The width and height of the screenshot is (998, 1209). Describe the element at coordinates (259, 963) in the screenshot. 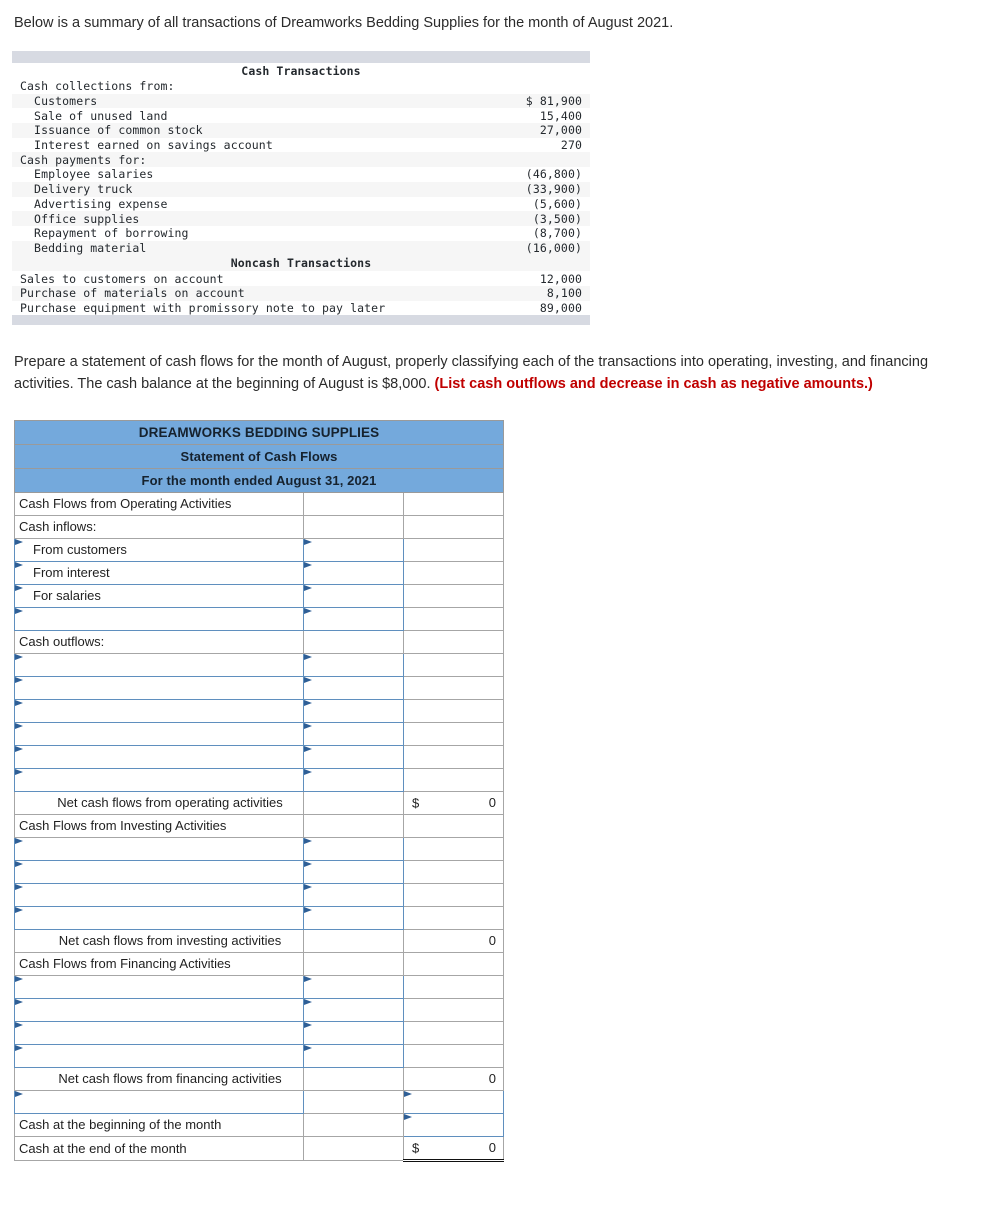

I see `financing-section-row: Cash Flows from Financing Activities` at that location.